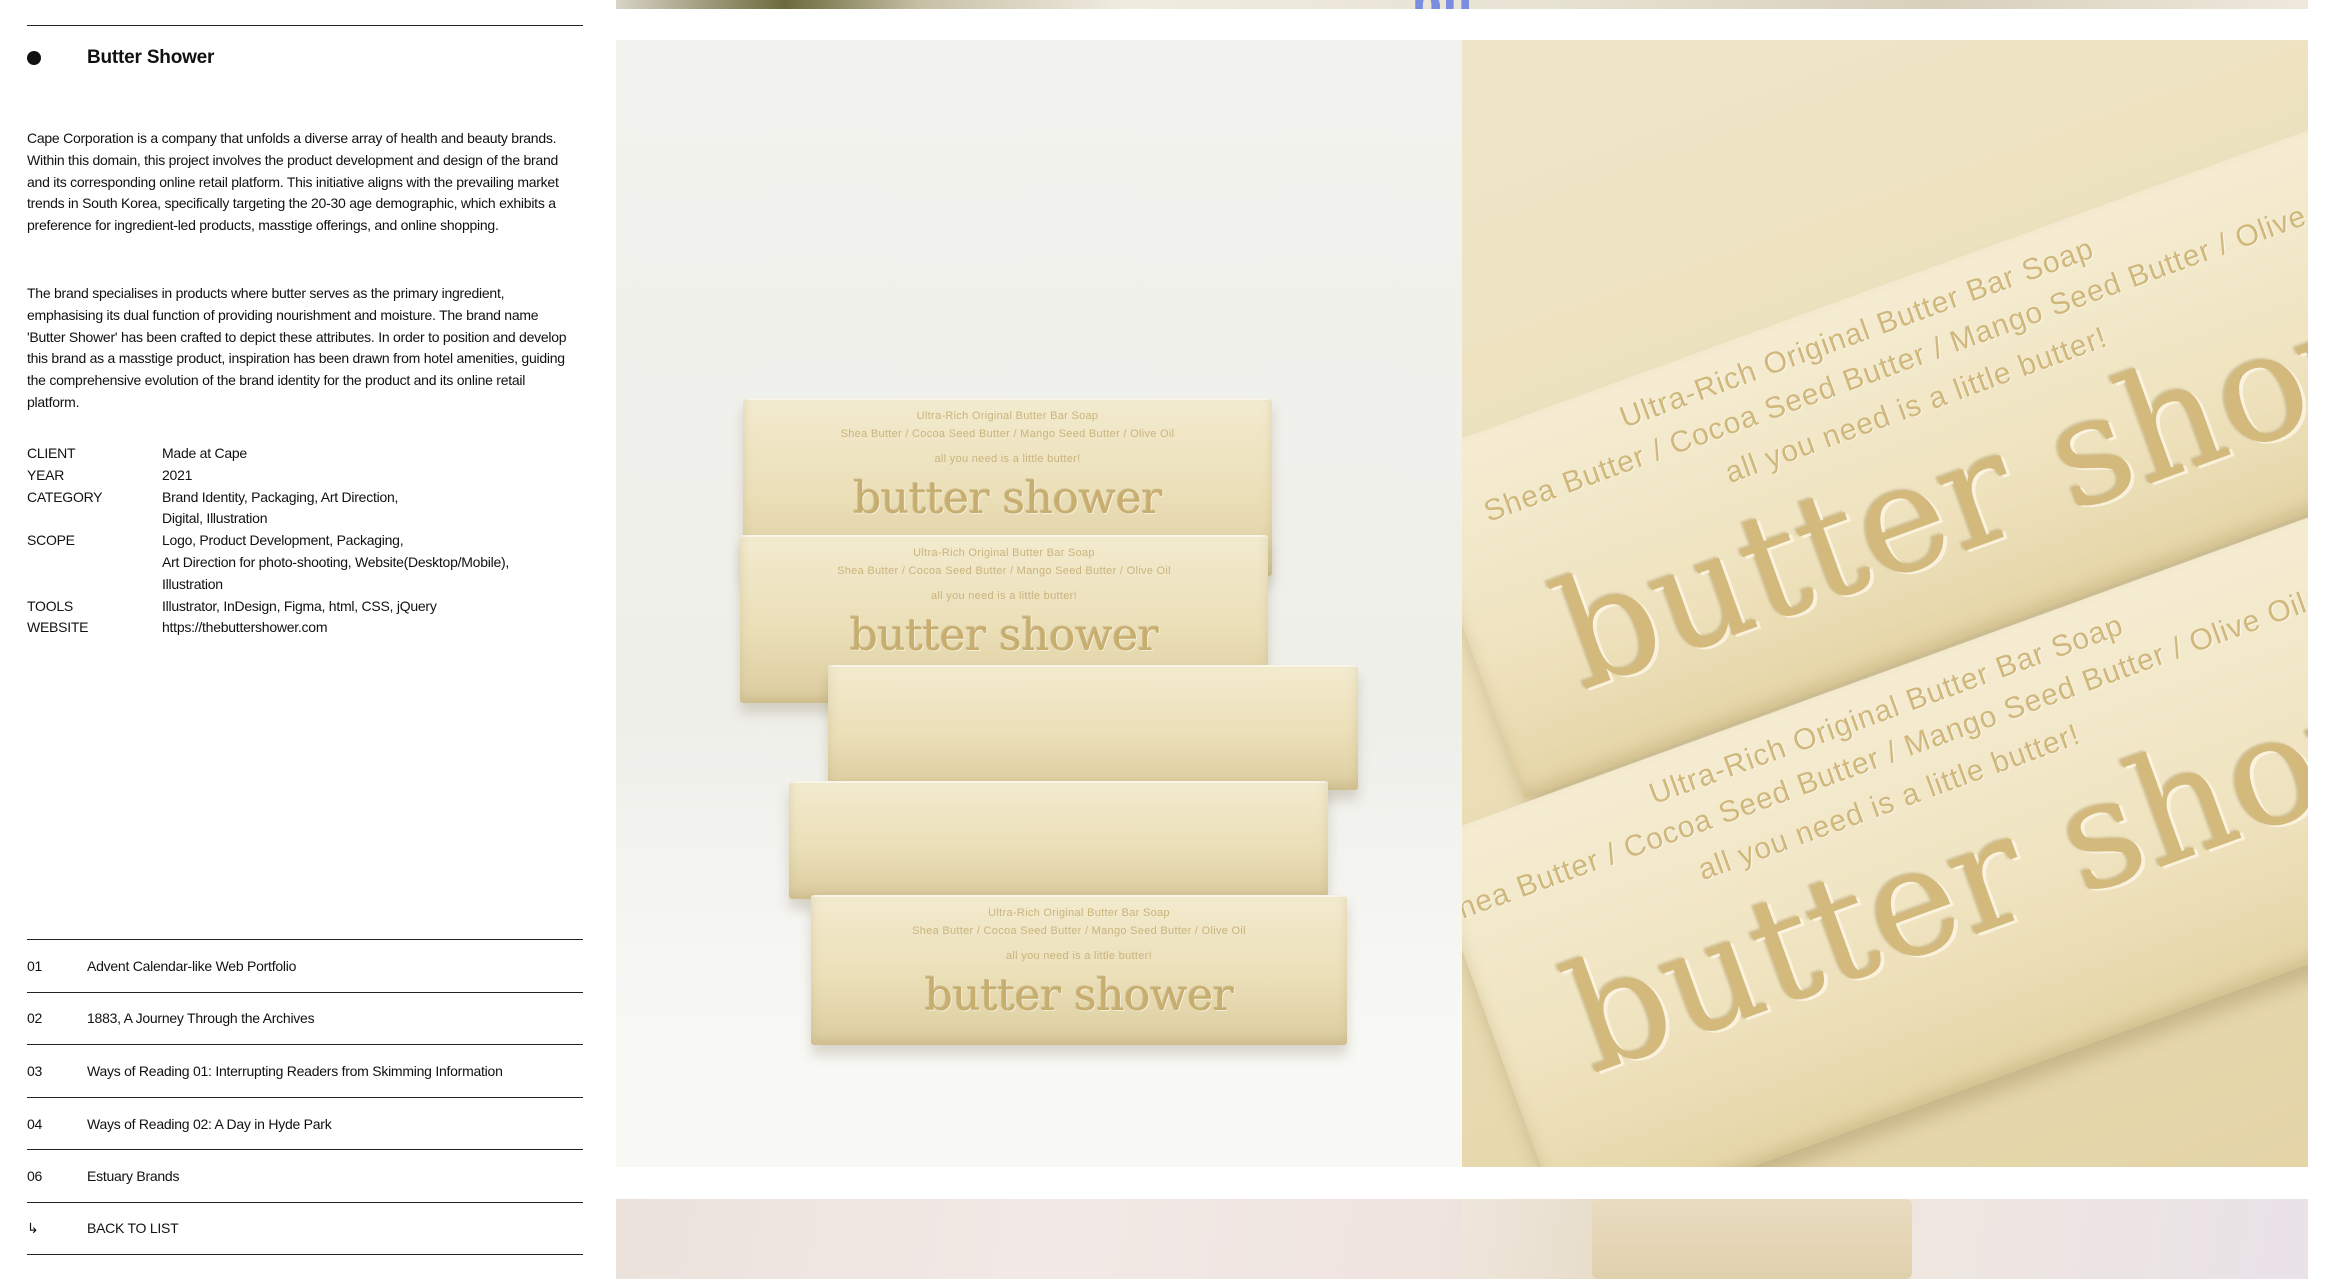 The height and width of the screenshot is (1279, 2335). I want to click on project-list-title: Estuary Brands, so click(133, 1176).